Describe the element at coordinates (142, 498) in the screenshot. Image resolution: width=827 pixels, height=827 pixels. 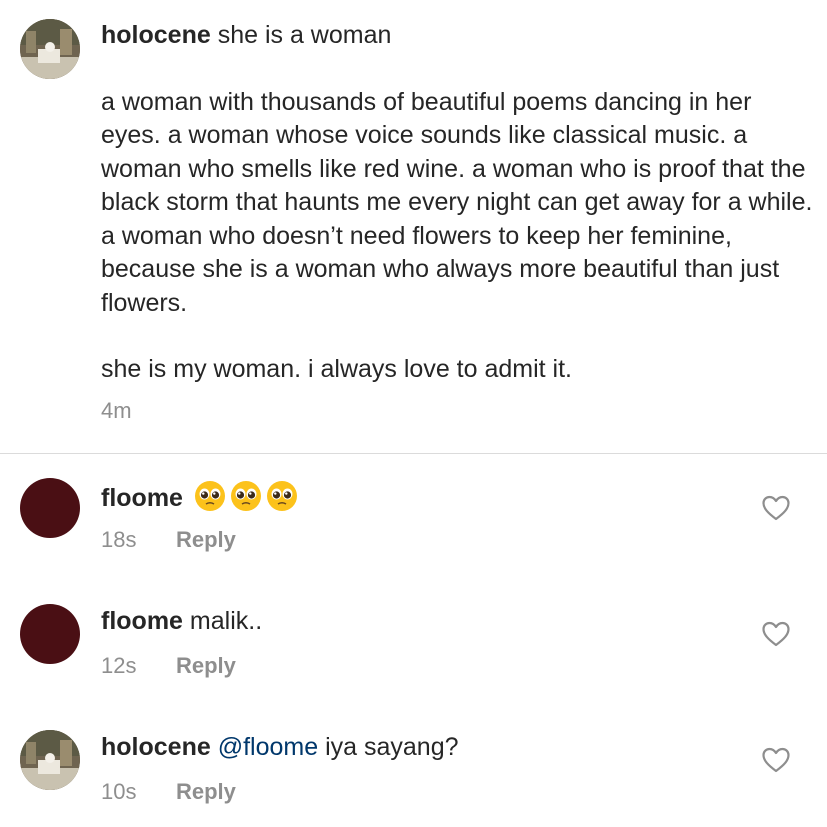
I see `comment-1-username: floome` at that location.